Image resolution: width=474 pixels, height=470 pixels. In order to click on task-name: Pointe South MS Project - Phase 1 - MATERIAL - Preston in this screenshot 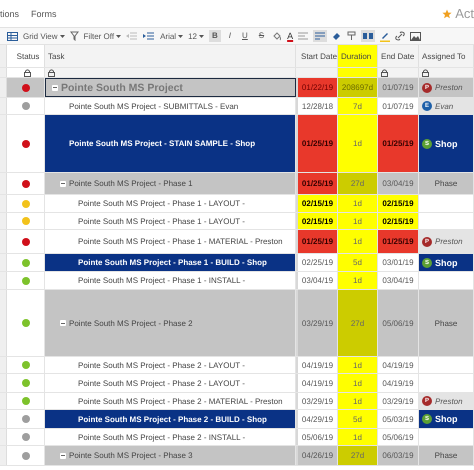, I will do `click(180, 241)`.